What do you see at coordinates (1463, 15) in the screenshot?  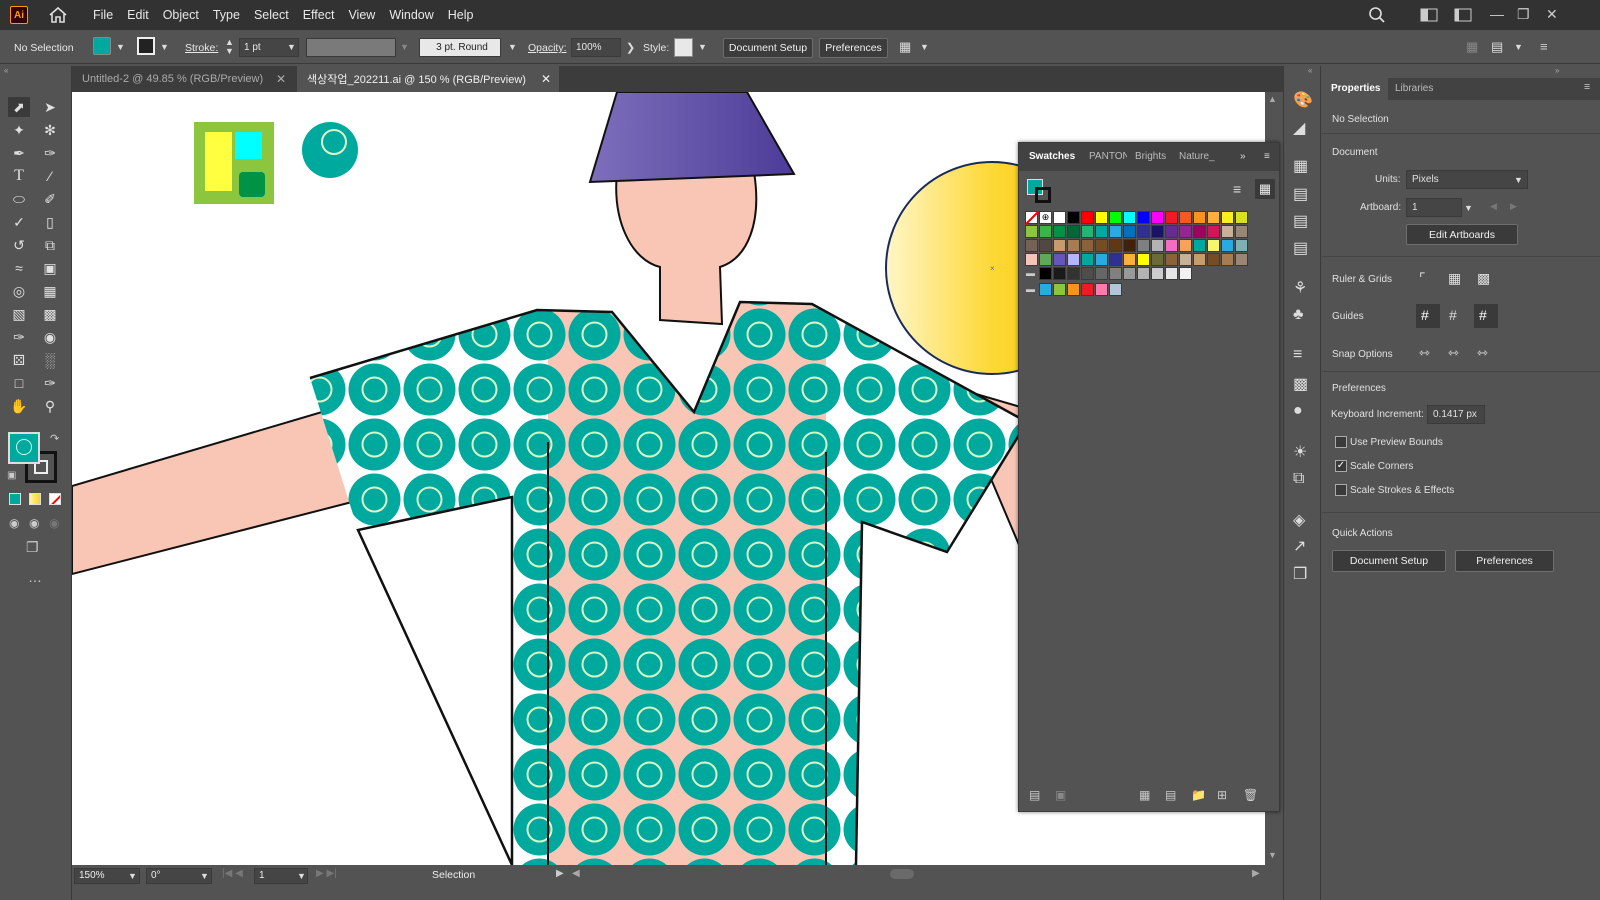 I see `workspace-icon` at bounding box center [1463, 15].